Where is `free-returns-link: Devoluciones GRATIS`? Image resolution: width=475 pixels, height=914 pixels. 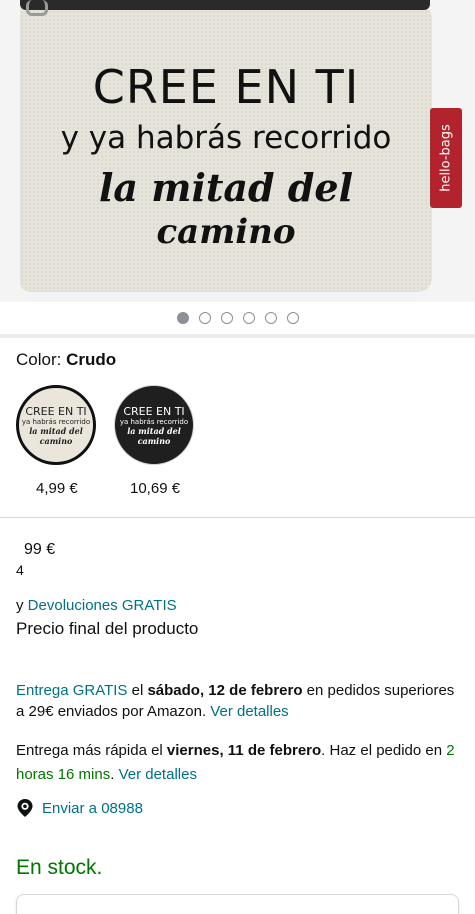 free-returns-link: Devoluciones GRATIS is located at coordinates (102, 605).